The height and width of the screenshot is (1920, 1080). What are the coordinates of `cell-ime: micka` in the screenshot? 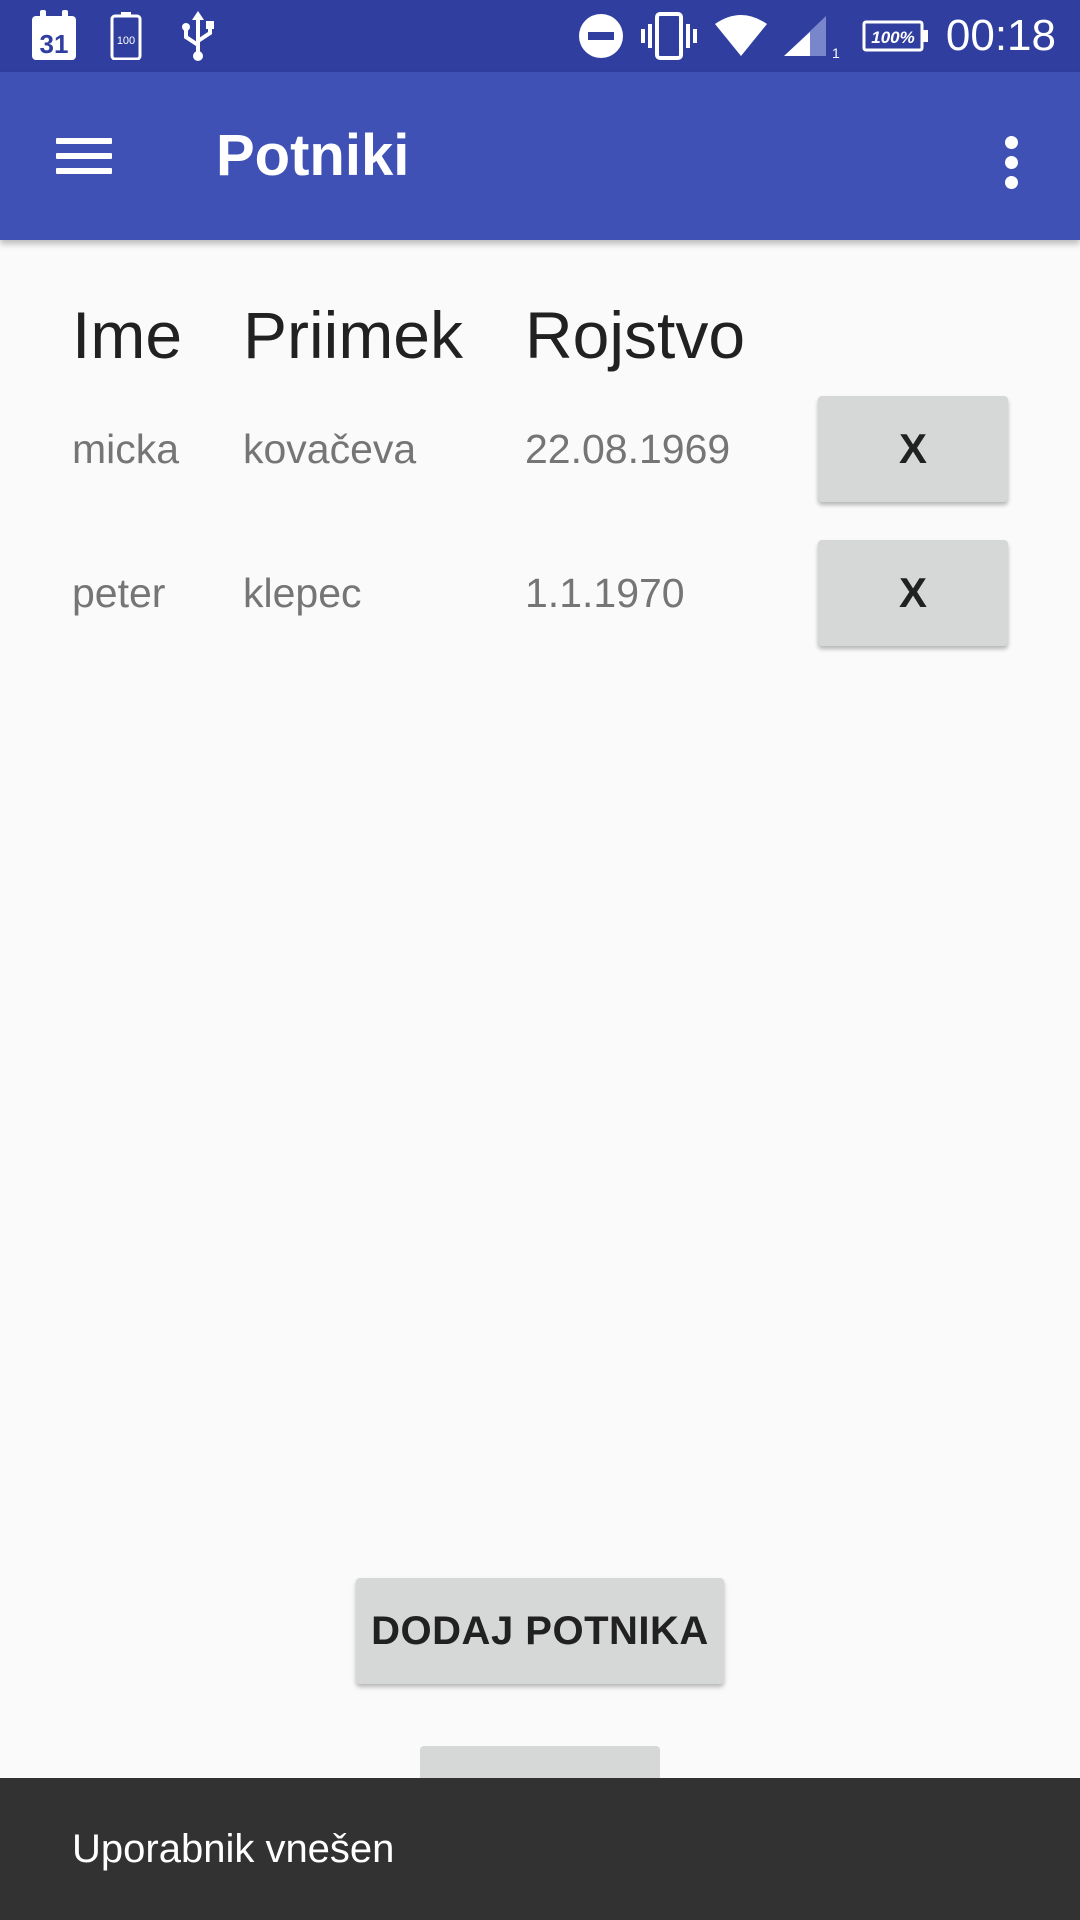 It's located at (126, 449).